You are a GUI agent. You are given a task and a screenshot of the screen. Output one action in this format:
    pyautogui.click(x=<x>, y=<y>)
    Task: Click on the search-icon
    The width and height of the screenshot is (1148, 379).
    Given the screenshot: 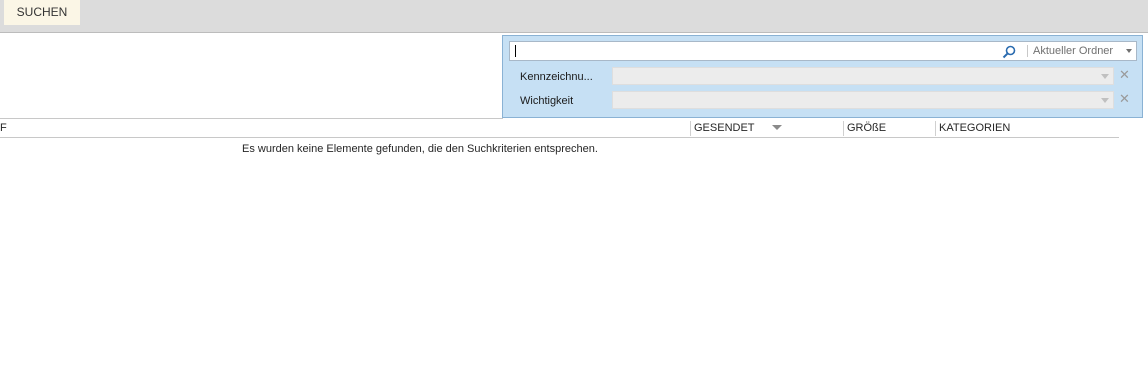 What is the action you would take?
    pyautogui.click(x=1009, y=52)
    